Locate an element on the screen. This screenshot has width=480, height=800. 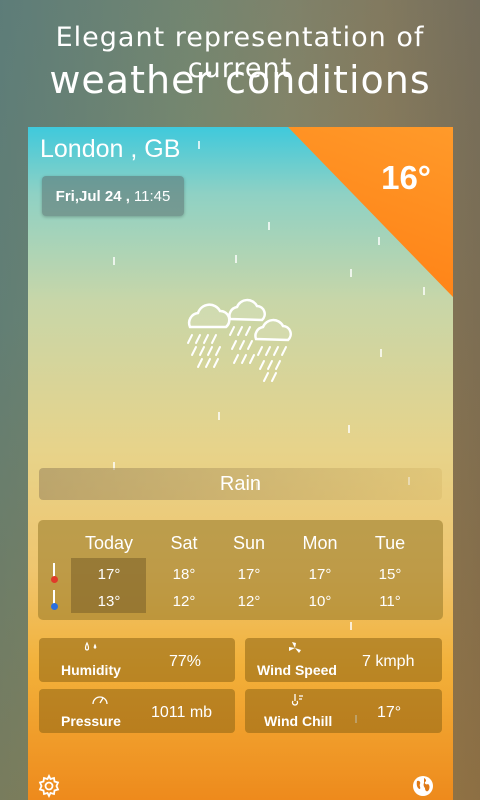
humidity-value: 77% is located at coordinates (185, 661).